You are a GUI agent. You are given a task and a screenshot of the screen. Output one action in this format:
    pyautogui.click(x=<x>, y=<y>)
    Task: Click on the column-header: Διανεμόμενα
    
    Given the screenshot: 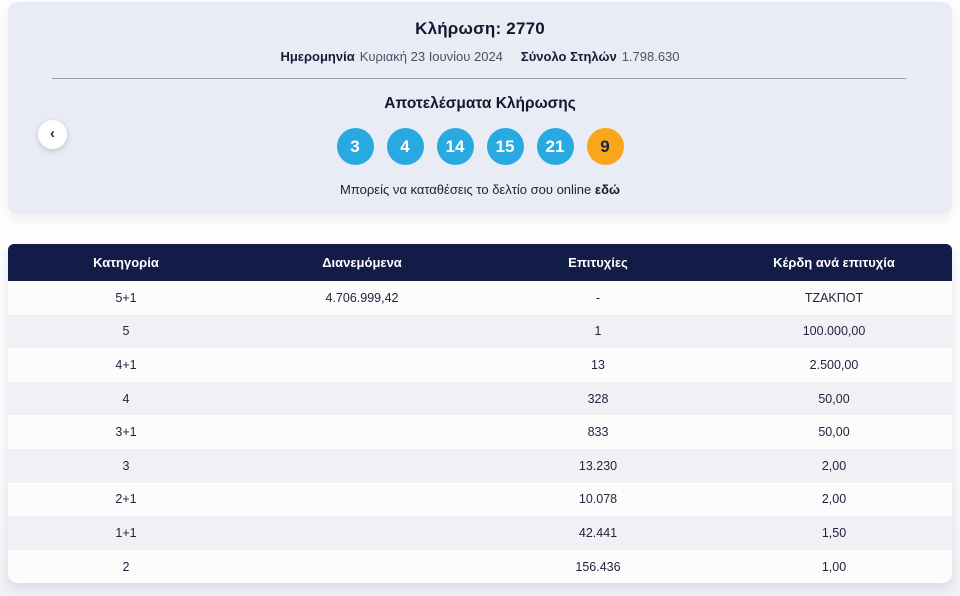 What is the action you would take?
    pyautogui.click(x=362, y=262)
    